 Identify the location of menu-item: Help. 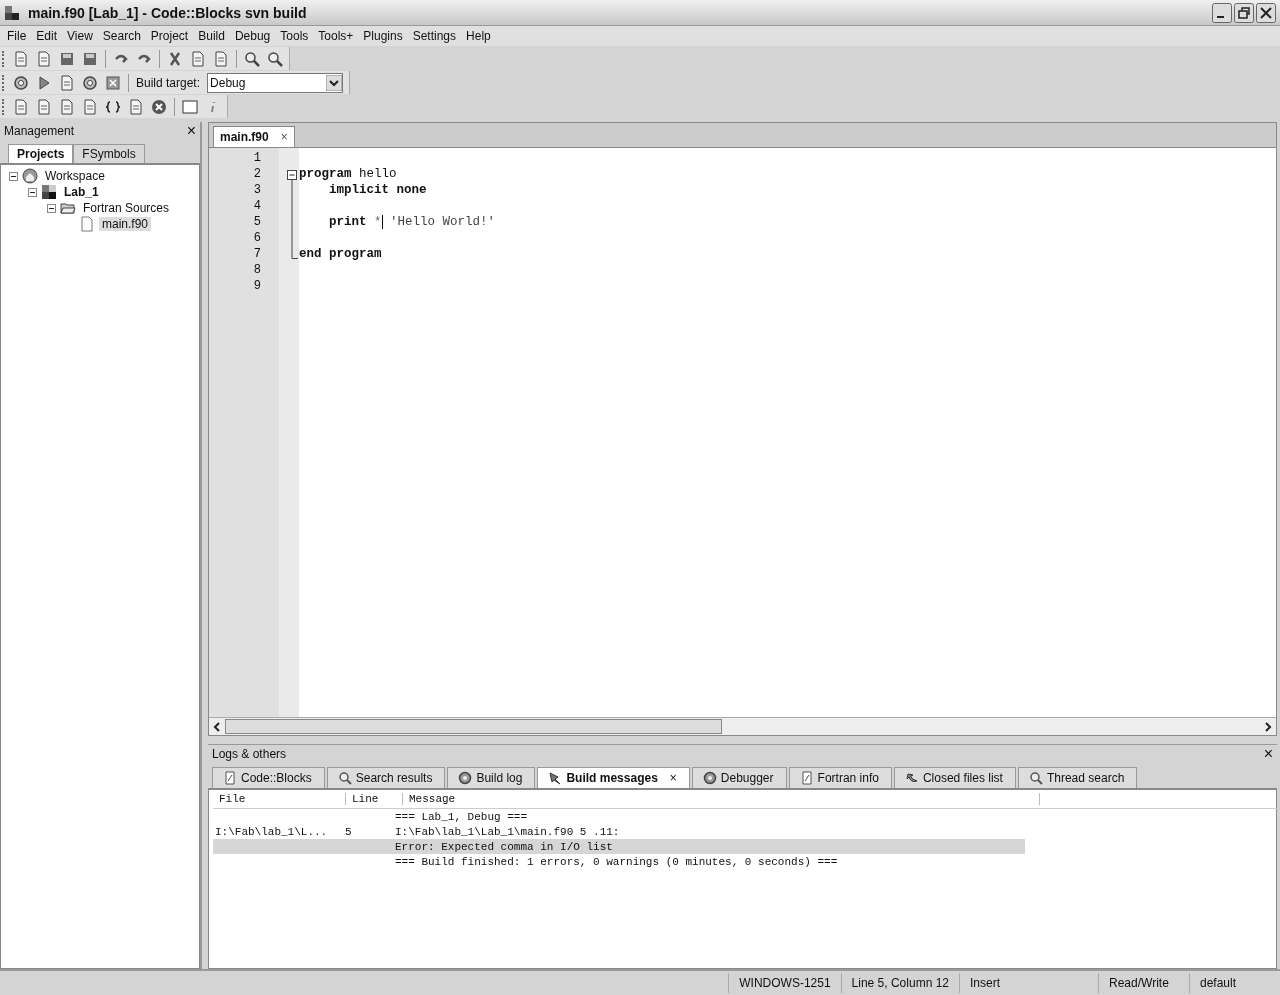
(478, 36).